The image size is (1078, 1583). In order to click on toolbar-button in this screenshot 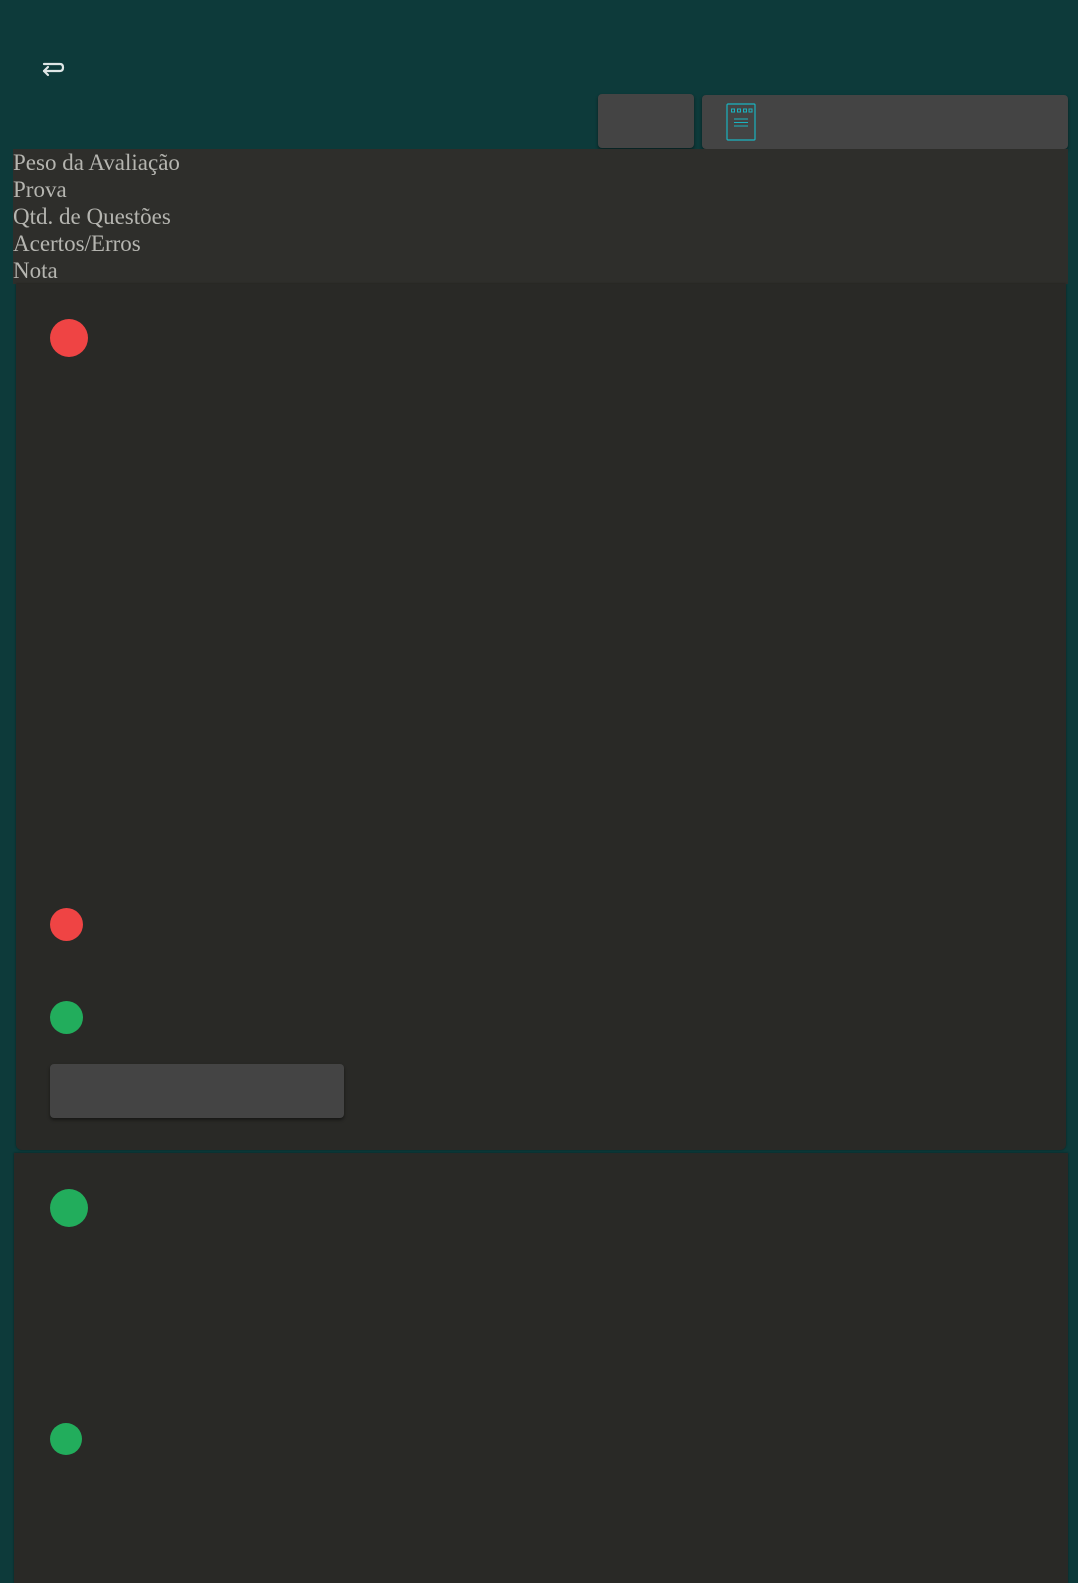, I will do `click(646, 121)`.